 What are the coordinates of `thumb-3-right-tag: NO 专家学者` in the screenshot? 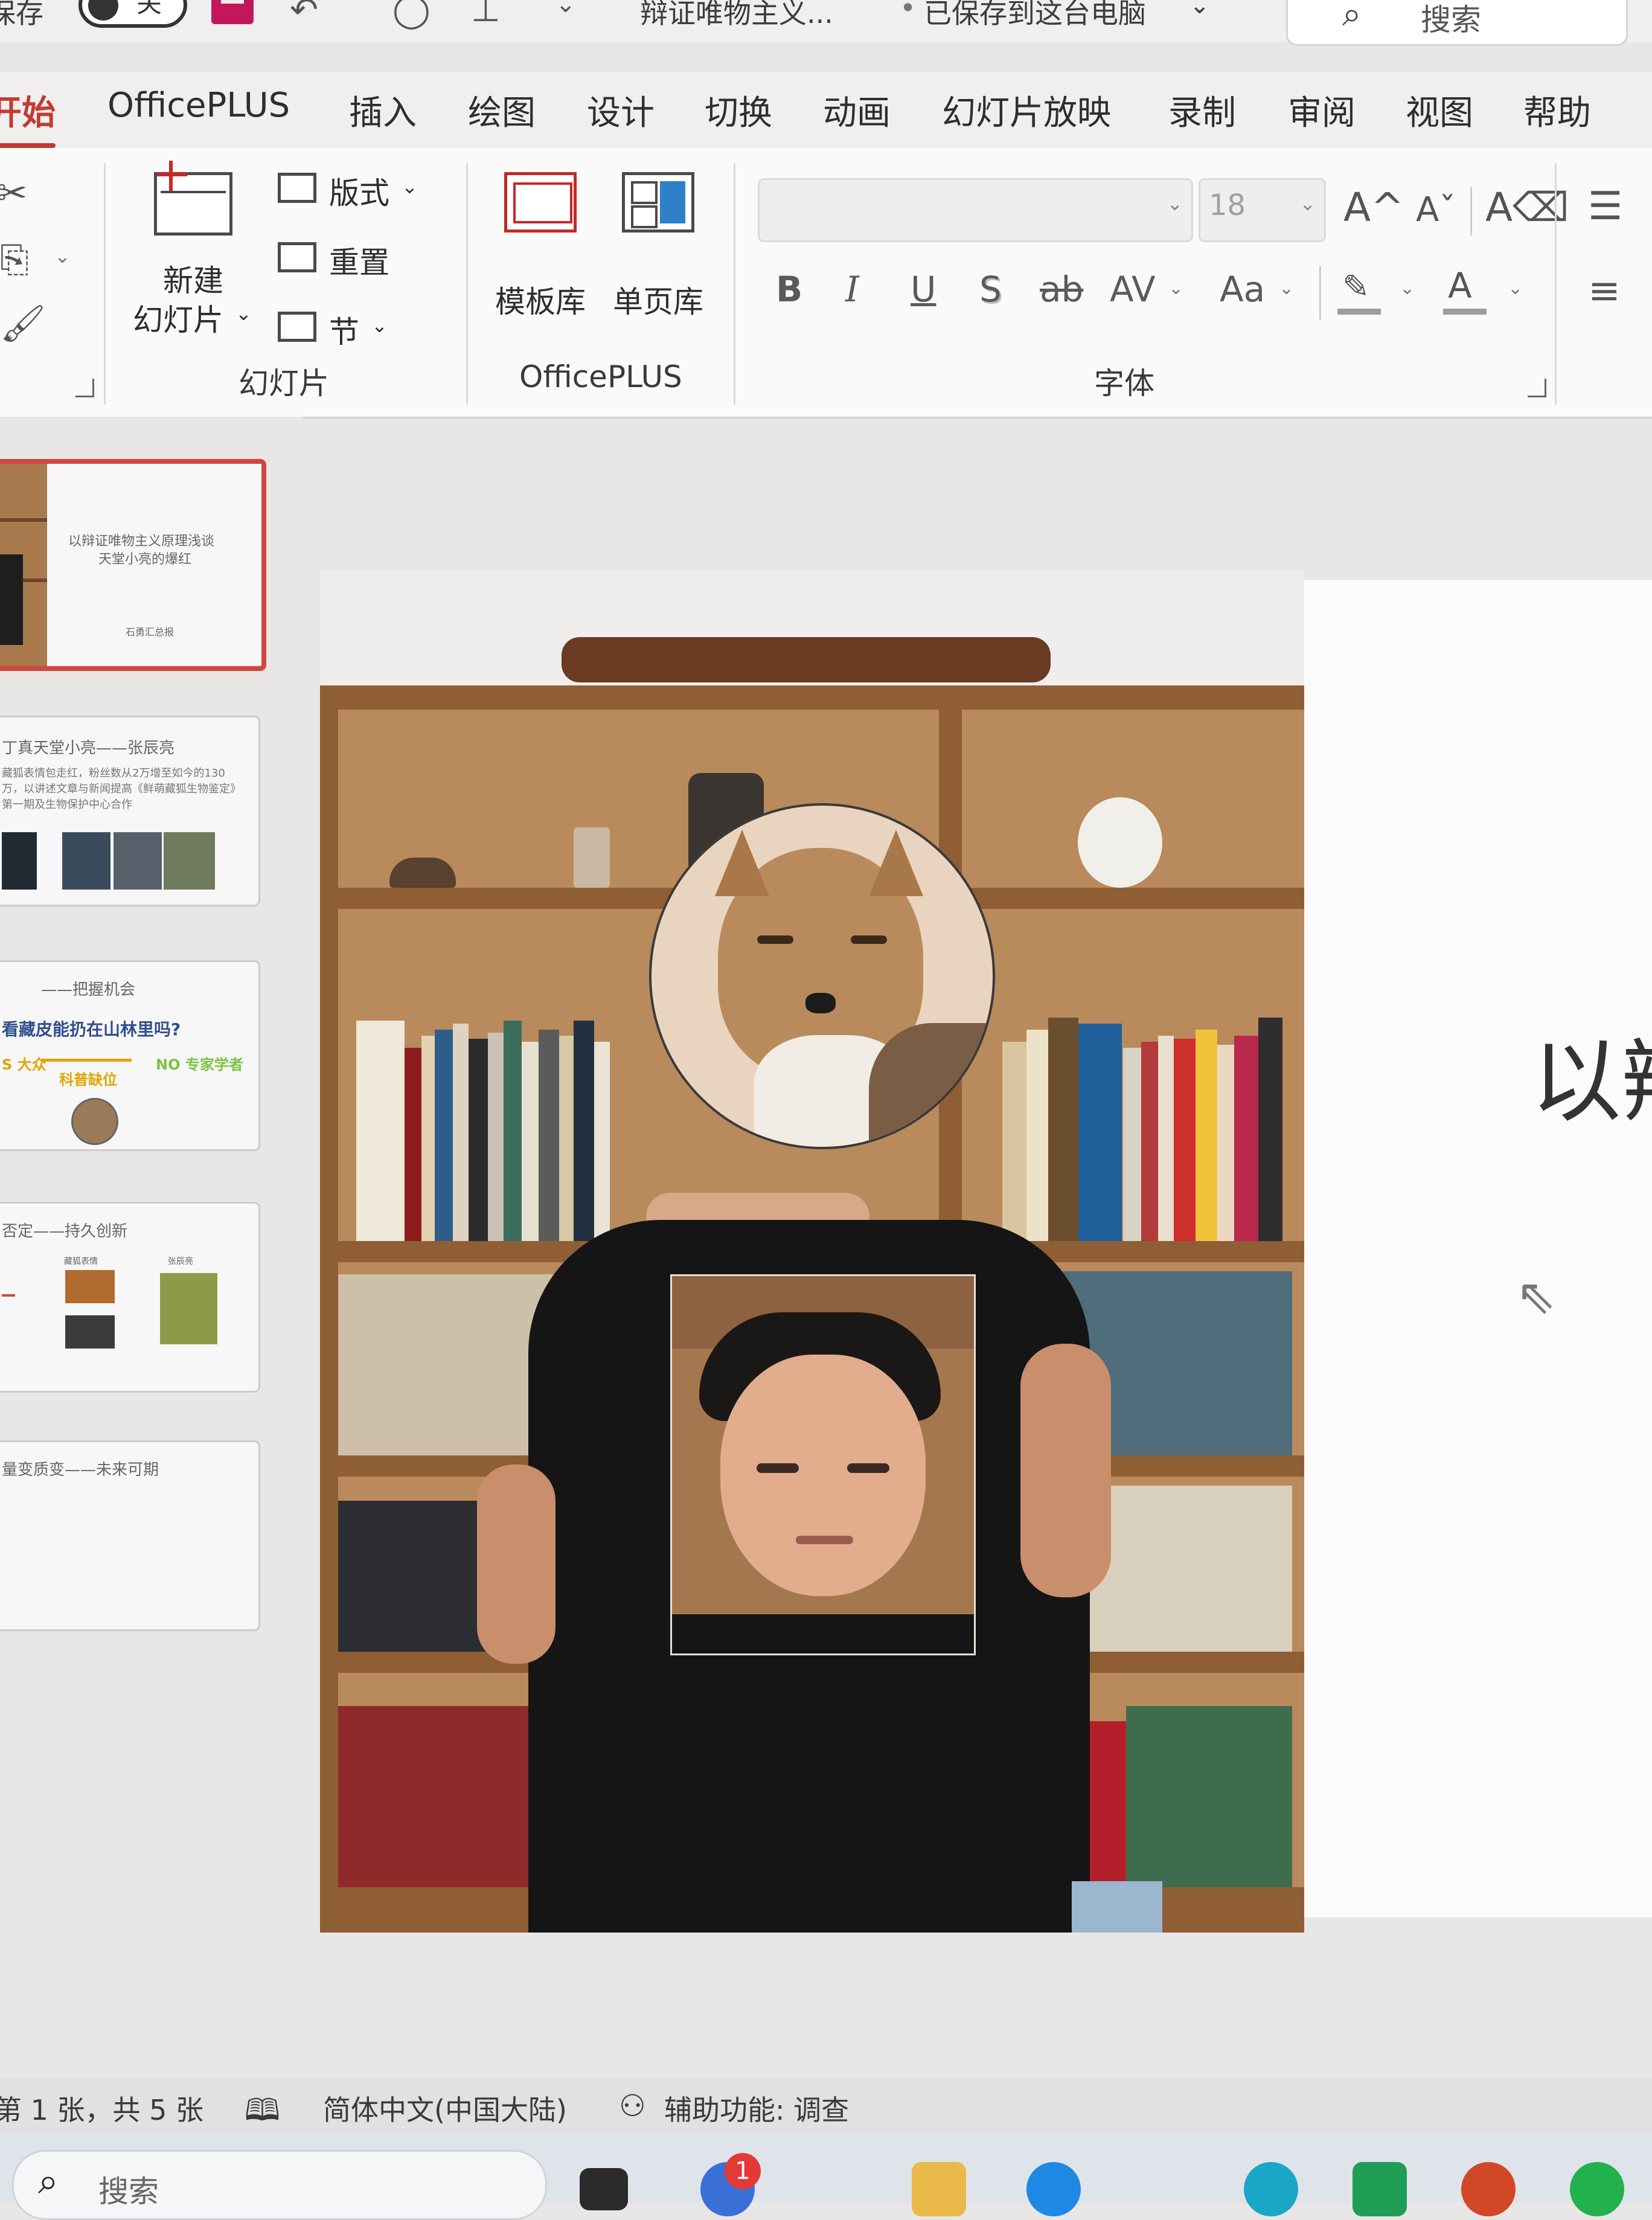 It's located at (199, 1064).